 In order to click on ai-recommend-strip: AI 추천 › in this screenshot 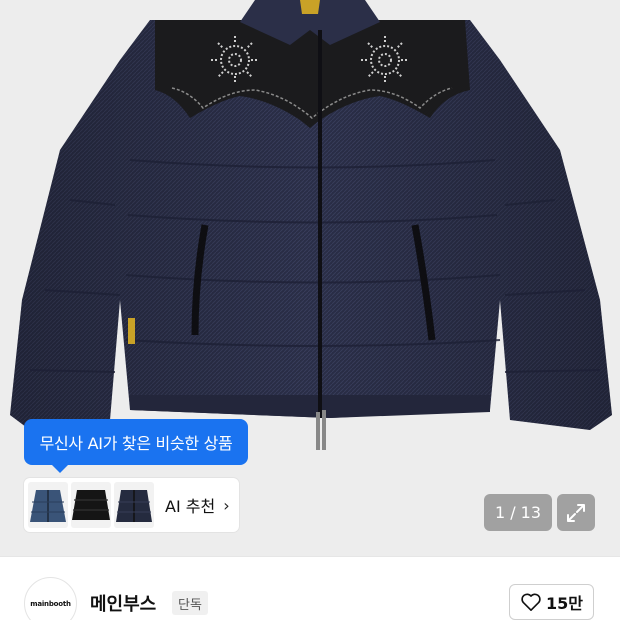, I will do `click(131, 505)`.